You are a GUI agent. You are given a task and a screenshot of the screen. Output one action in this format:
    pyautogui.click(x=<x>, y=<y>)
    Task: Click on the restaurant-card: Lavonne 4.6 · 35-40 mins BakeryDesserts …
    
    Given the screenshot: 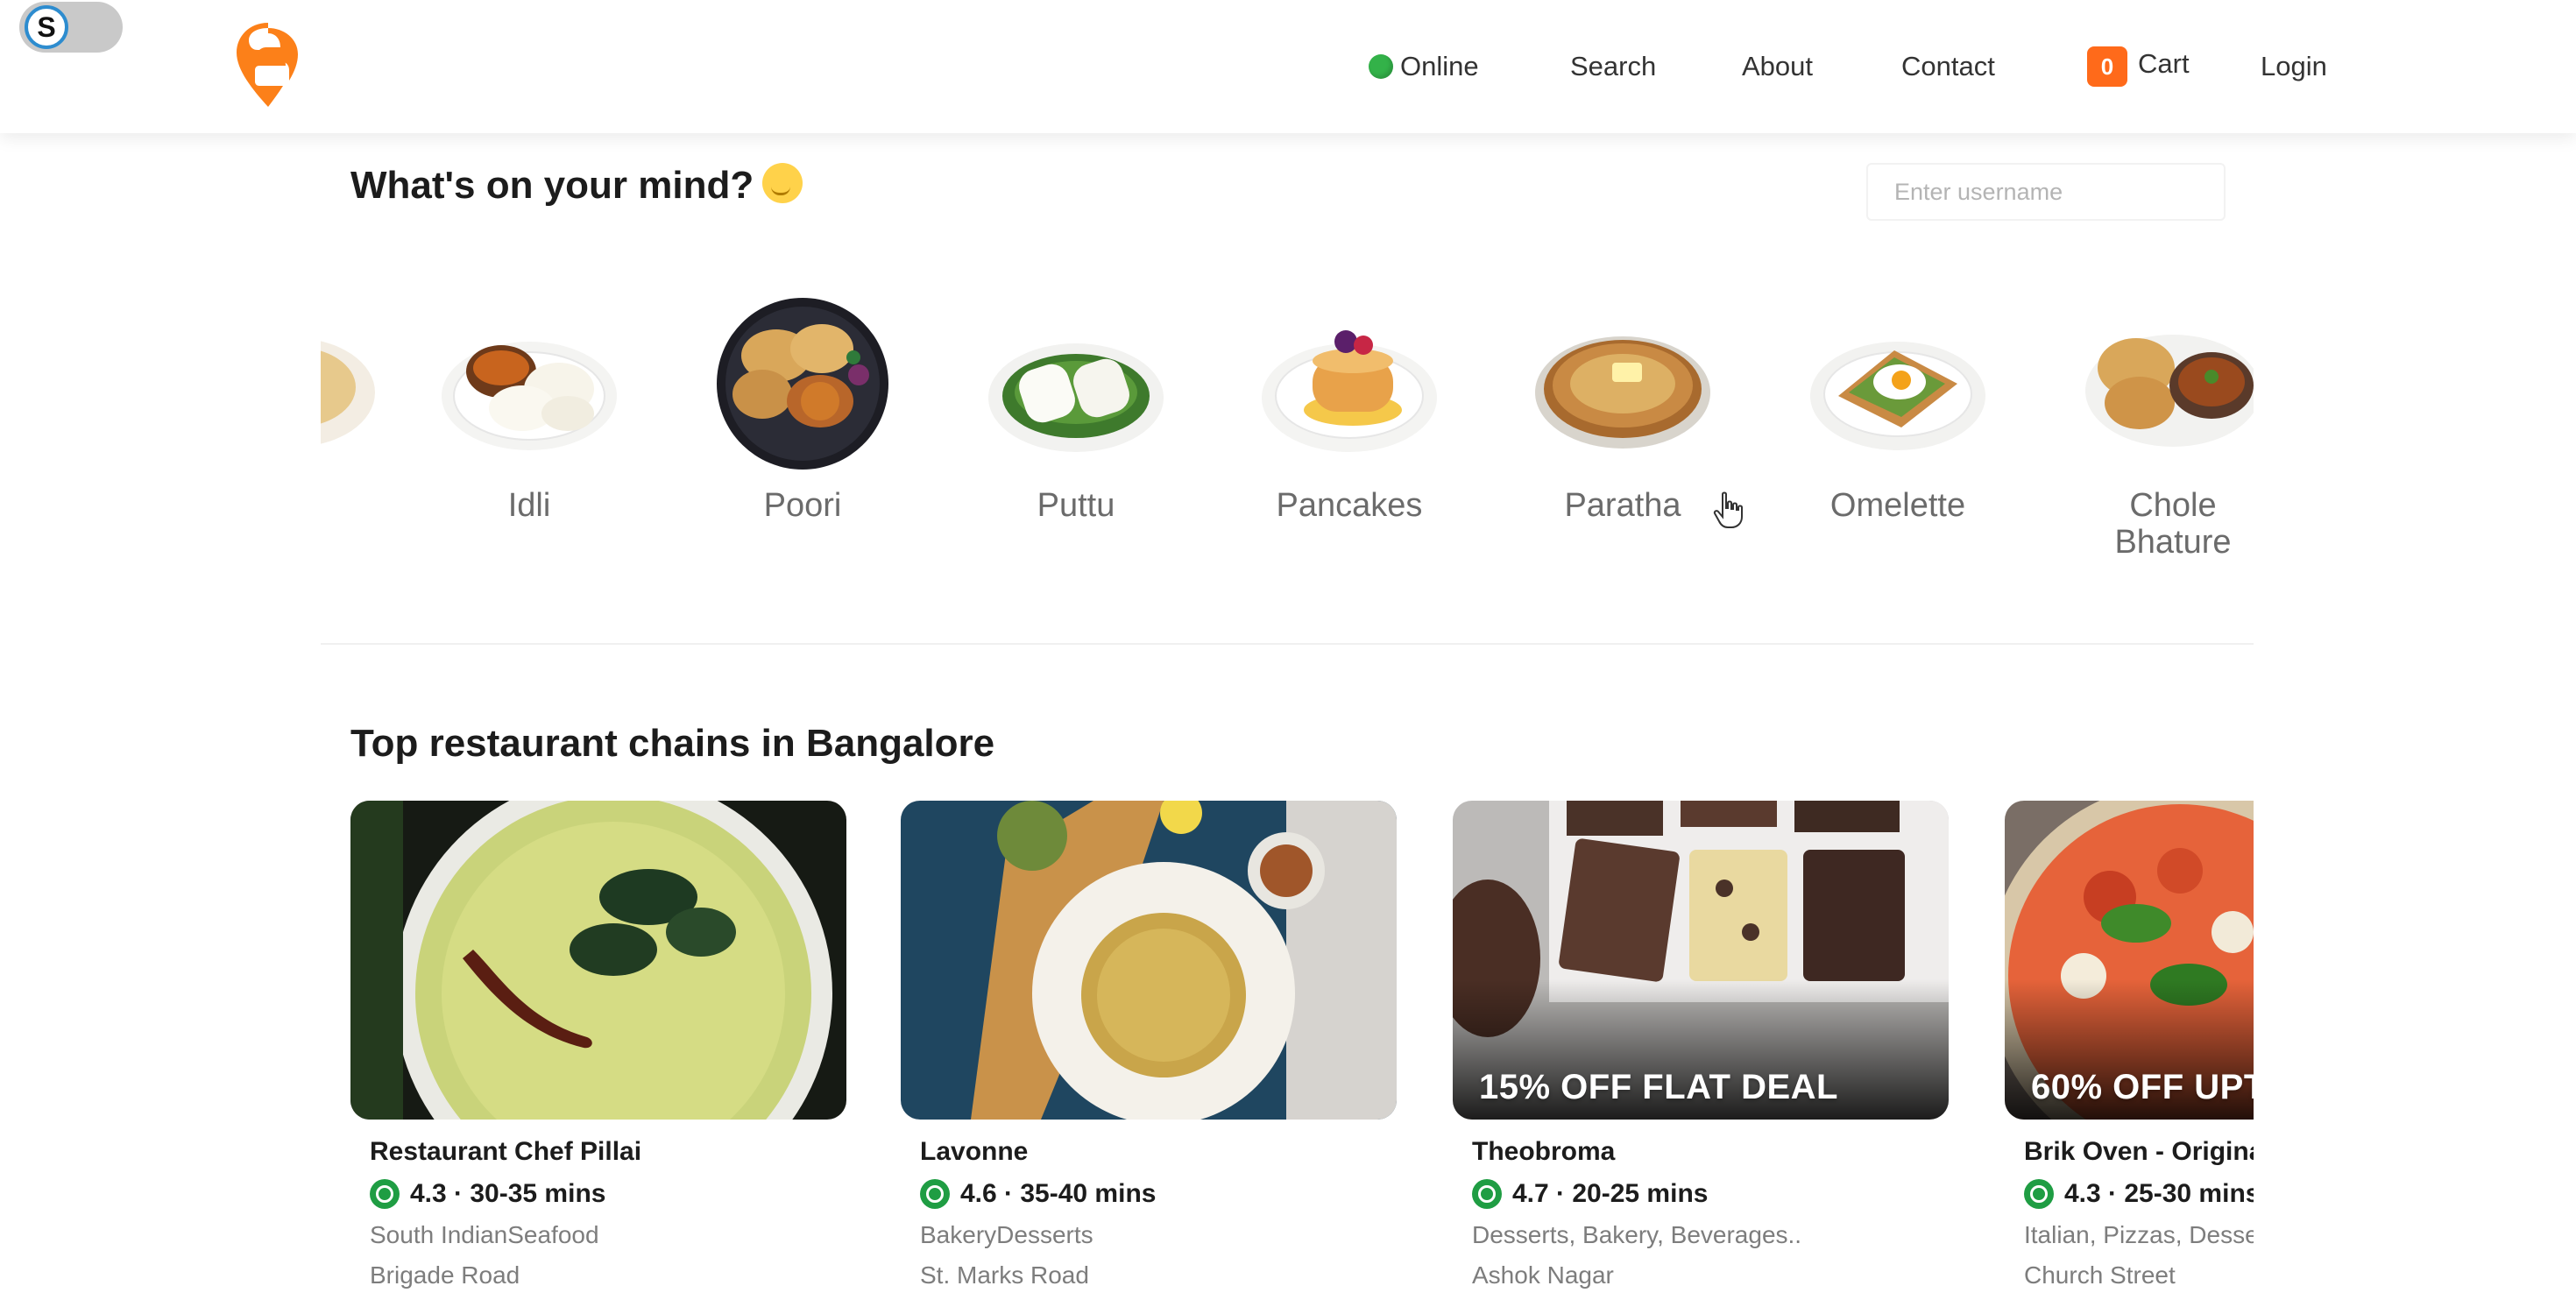 What is the action you would take?
    pyautogui.click(x=1149, y=1045)
    